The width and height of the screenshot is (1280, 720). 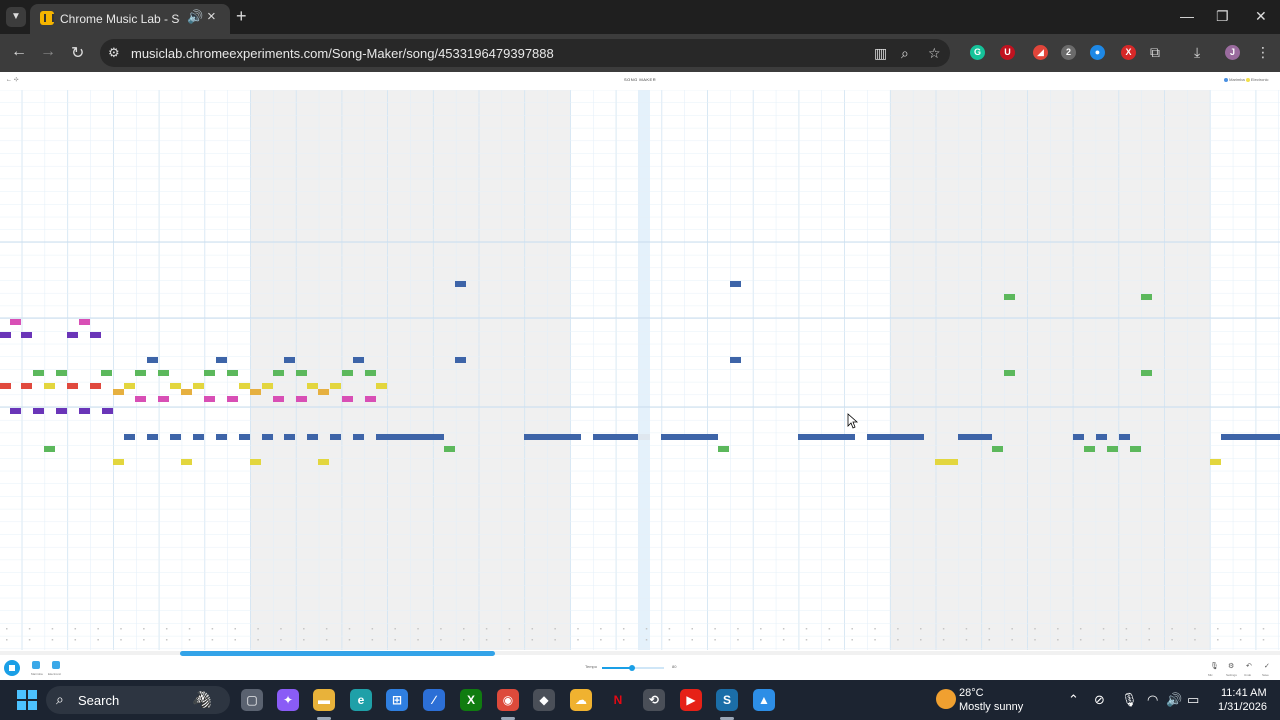 What do you see at coordinates (1267, 666) in the screenshot?
I see `save-button: ✓` at bounding box center [1267, 666].